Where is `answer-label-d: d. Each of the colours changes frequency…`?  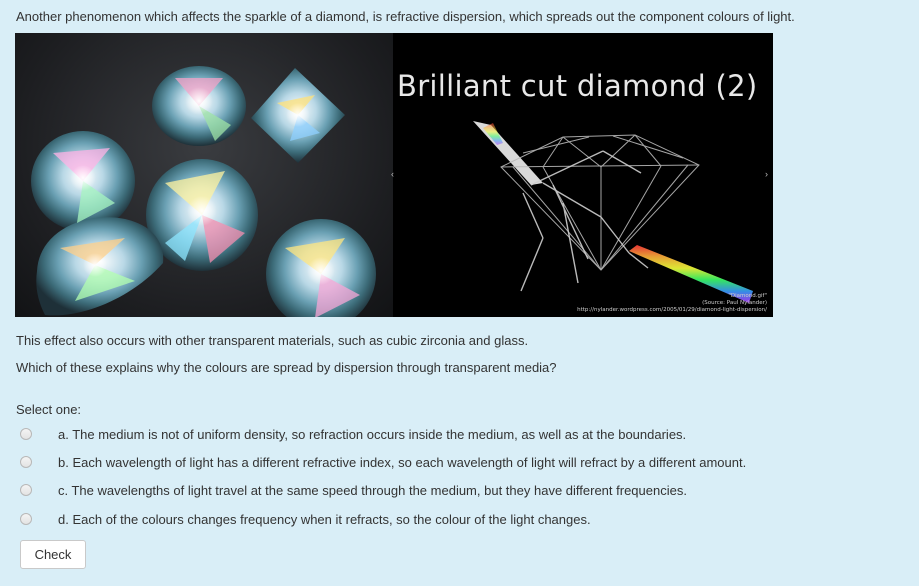 answer-label-d: d. Each of the colours changes frequency… is located at coordinates (324, 519).